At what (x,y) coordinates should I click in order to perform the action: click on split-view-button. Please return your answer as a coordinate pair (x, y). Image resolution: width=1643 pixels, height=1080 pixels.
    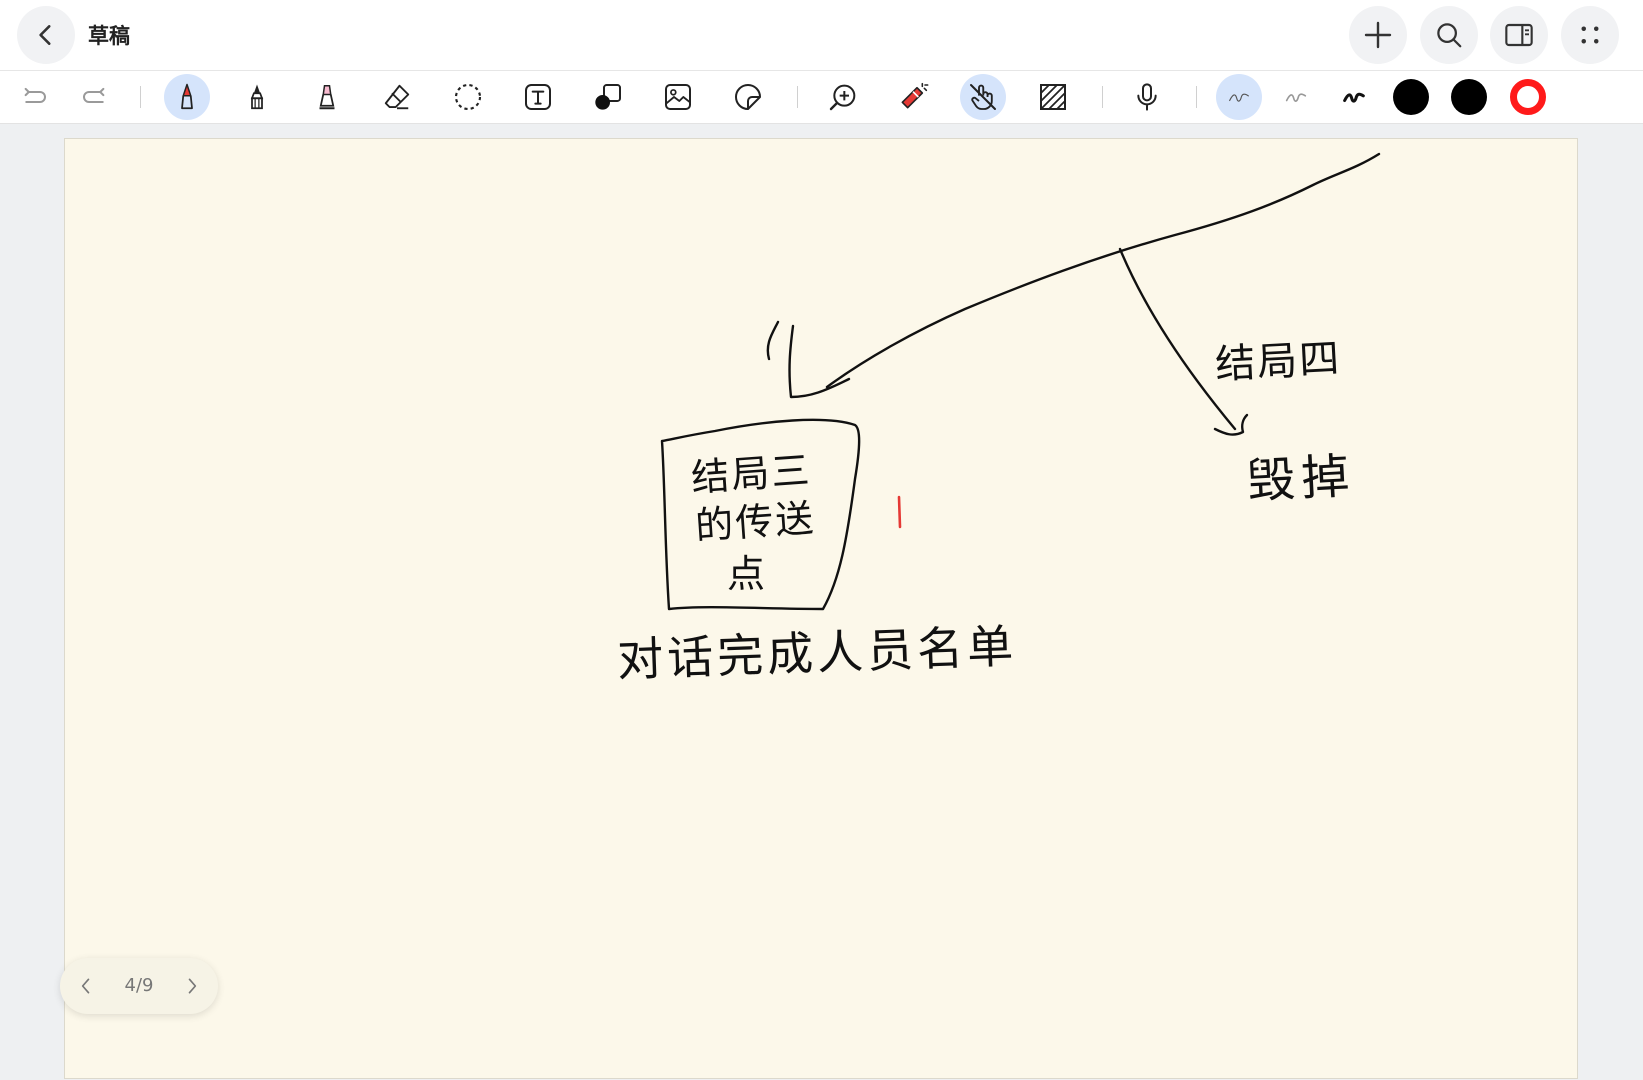
    Looking at the image, I should click on (1519, 35).